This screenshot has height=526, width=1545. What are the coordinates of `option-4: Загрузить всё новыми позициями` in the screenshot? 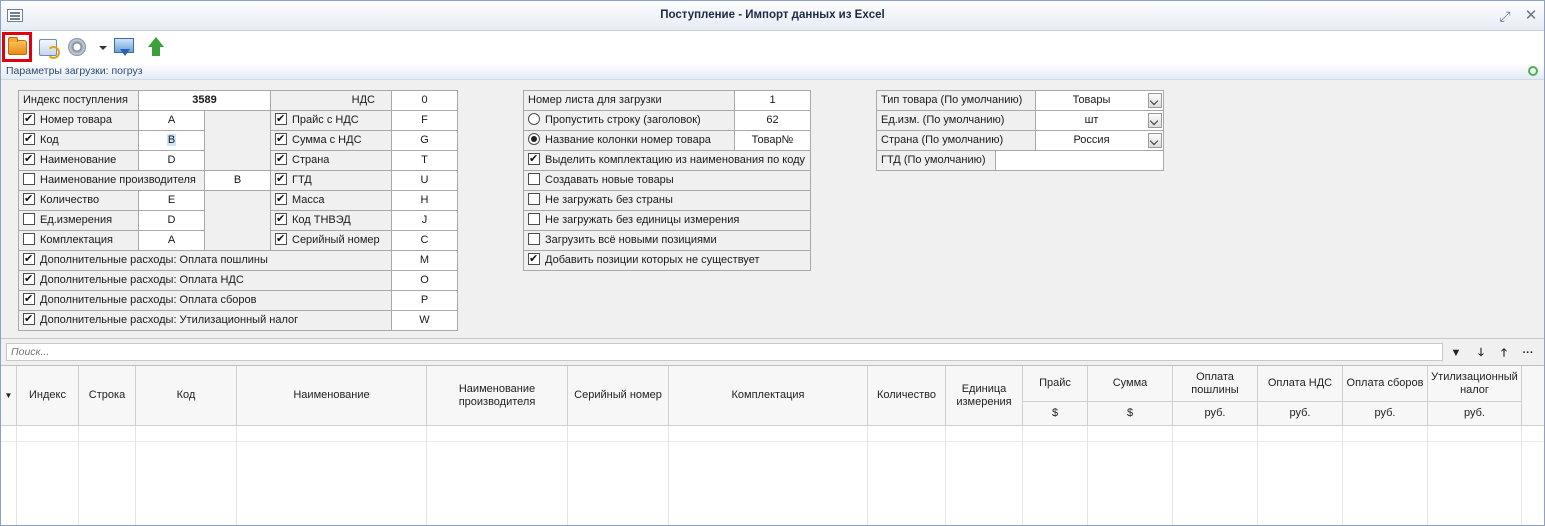 It's located at (667, 240).